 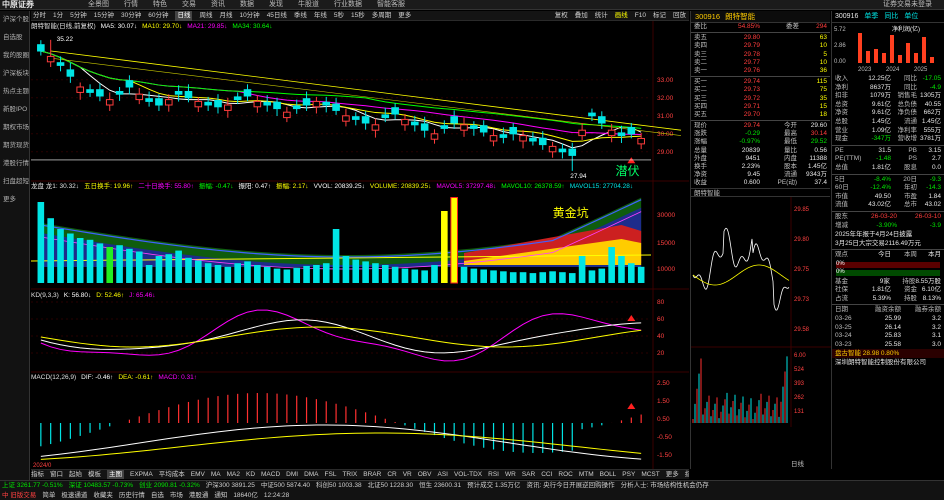 What do you see at coordinates (493, 474) in the screenshot?
I see `indicator-tab: RSI` at bounding box center [493, 474].